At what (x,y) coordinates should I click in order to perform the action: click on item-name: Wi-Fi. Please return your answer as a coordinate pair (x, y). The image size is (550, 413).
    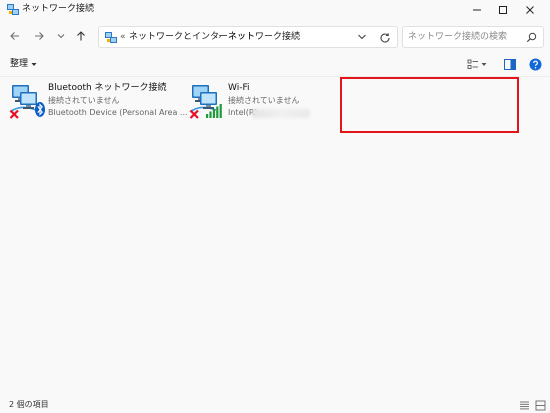
    Looking at the image, I should click on (239, 88).